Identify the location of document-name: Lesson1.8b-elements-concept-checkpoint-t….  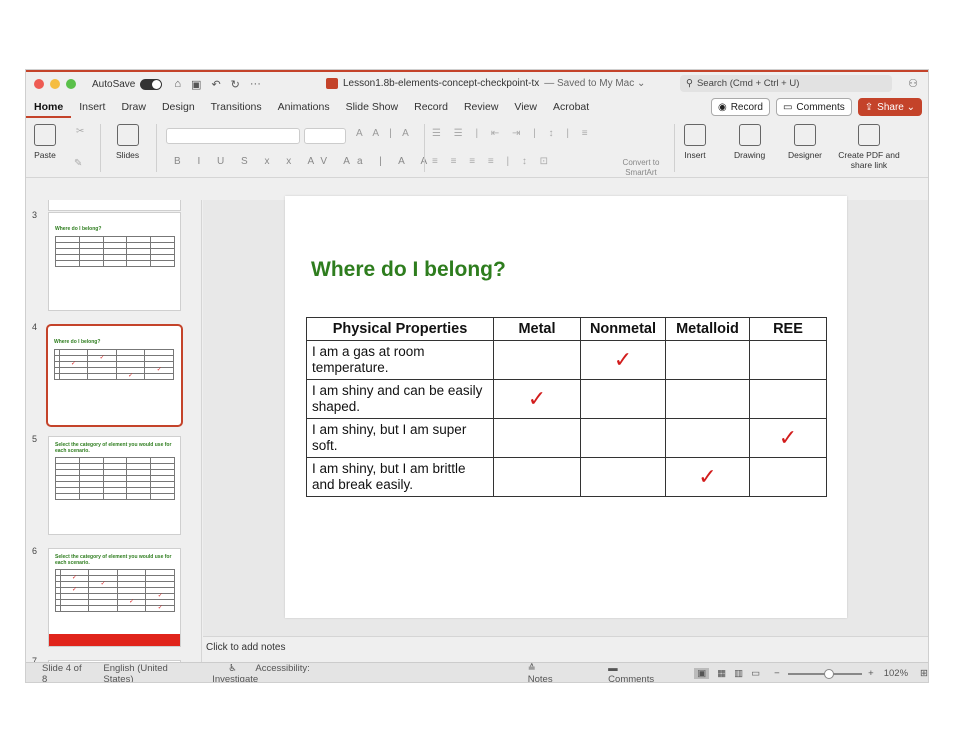
(441, 83).